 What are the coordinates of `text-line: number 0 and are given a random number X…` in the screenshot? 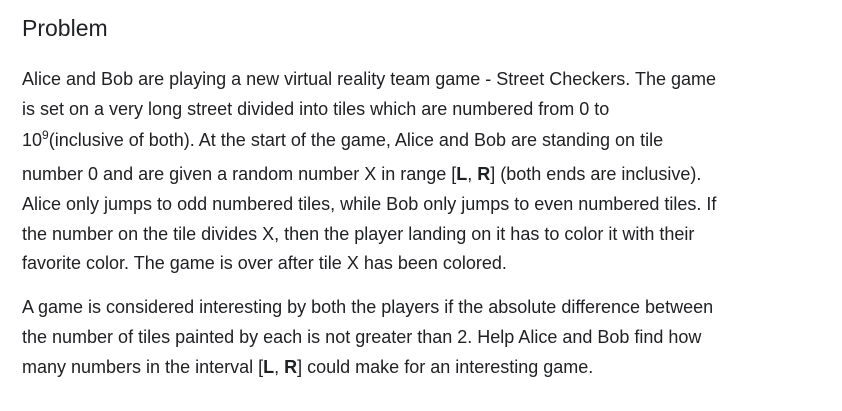 It's located at (422, 175).